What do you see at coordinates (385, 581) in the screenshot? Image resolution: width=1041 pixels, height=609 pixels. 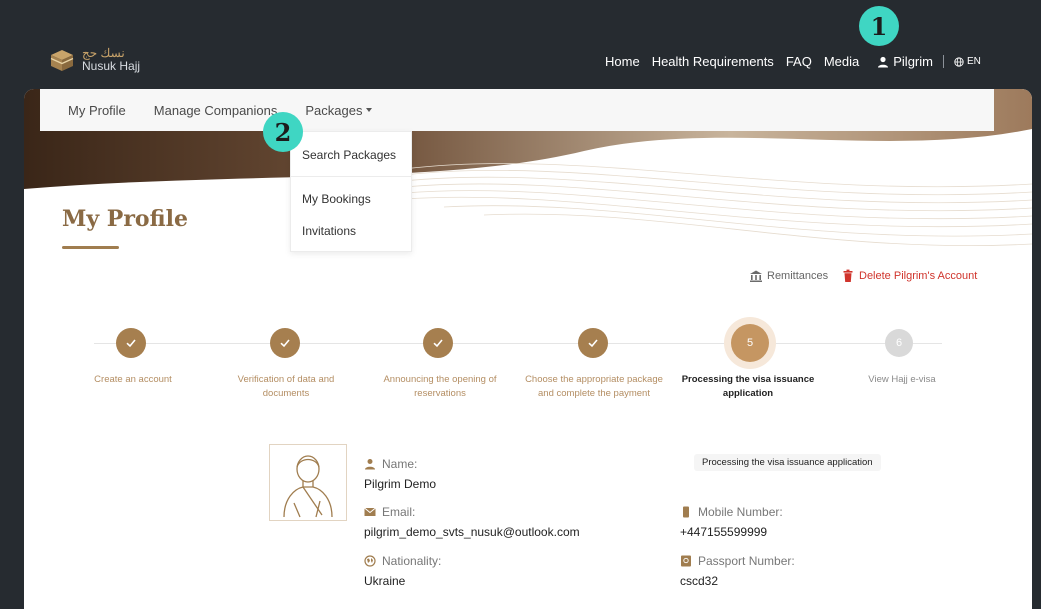 I see `nationality-value: Ukraine` at bounding box center [385, 581].